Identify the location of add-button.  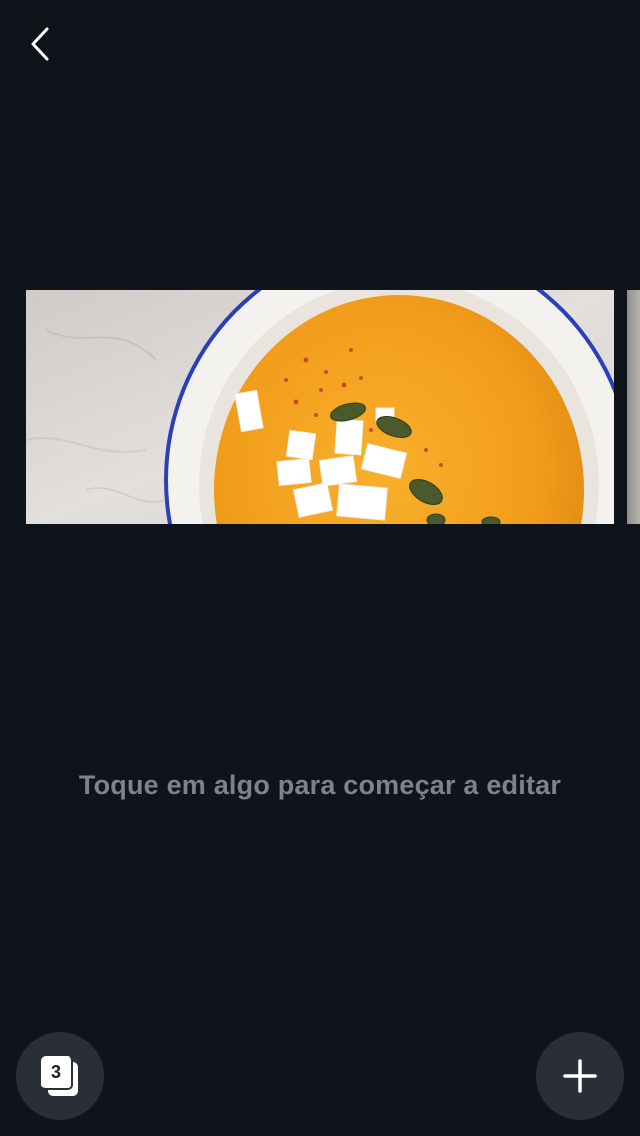
(580, 1076).